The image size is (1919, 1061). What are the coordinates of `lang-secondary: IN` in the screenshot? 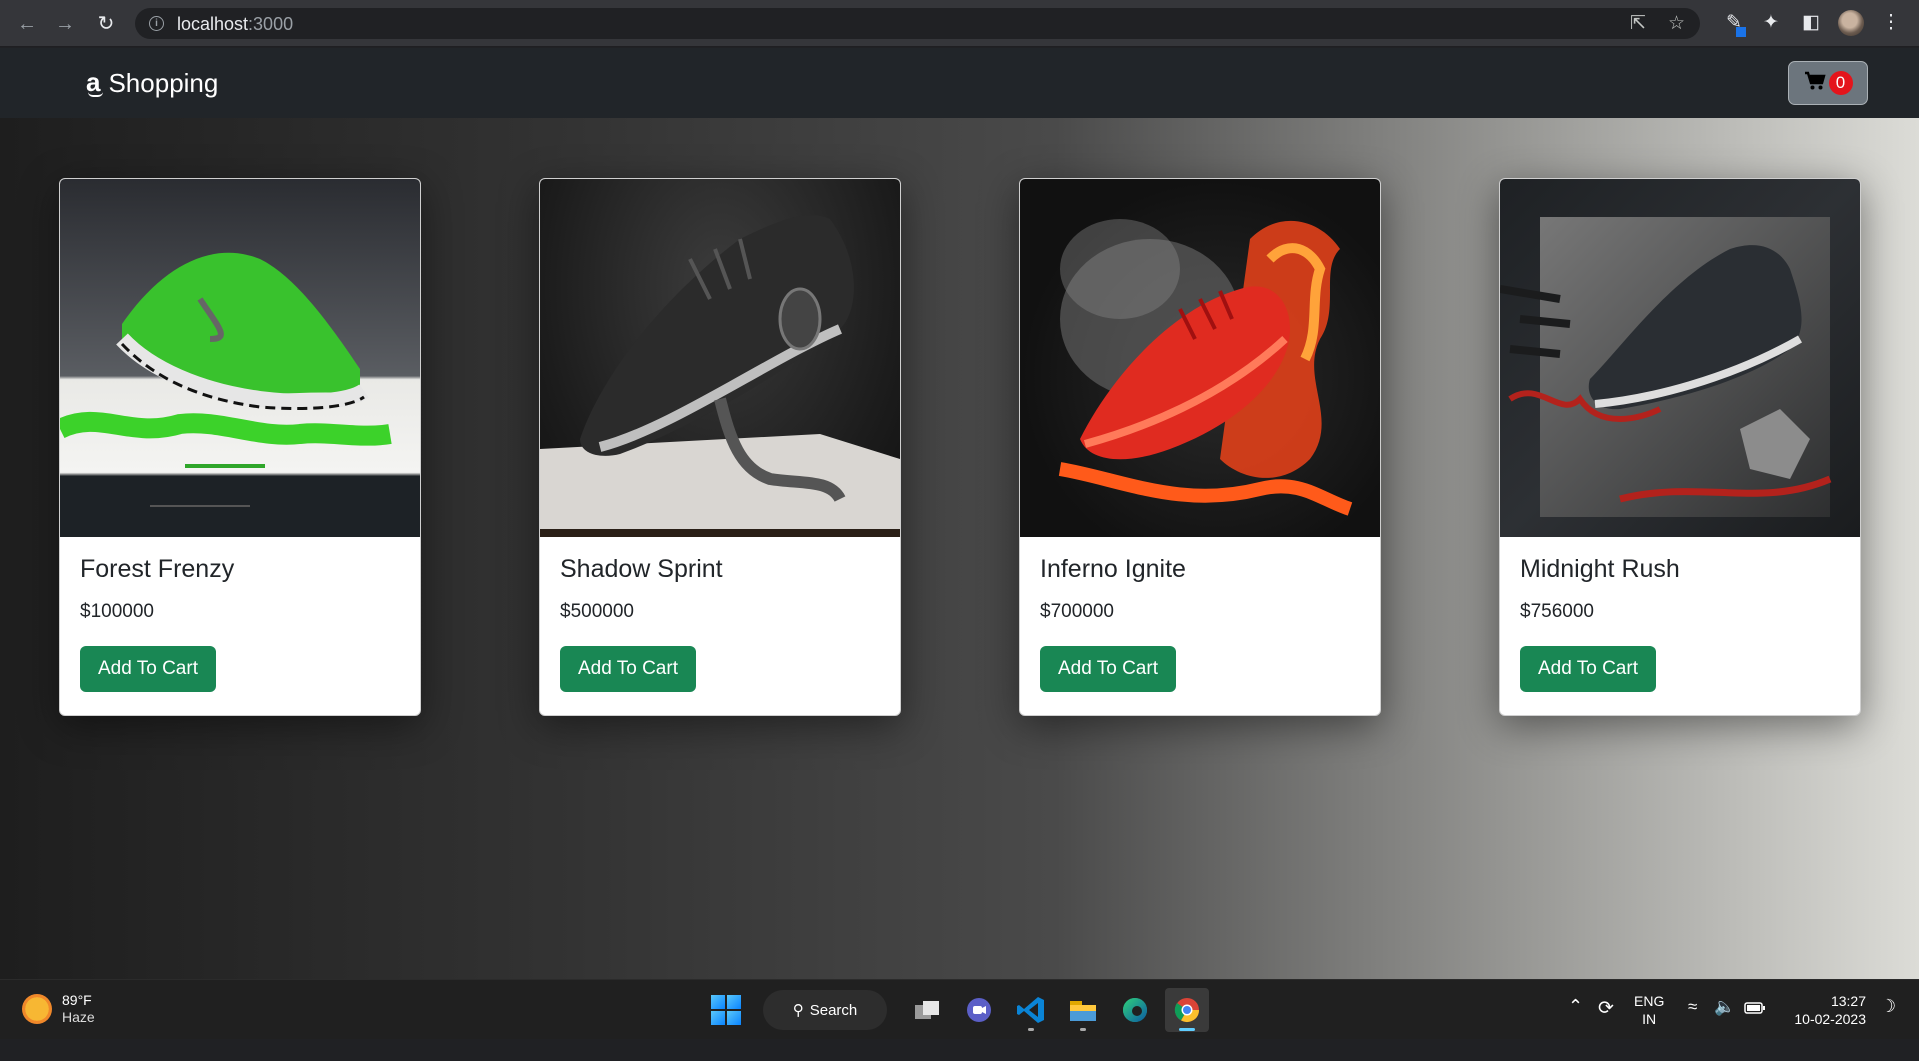 It's located at (1649, 1019).